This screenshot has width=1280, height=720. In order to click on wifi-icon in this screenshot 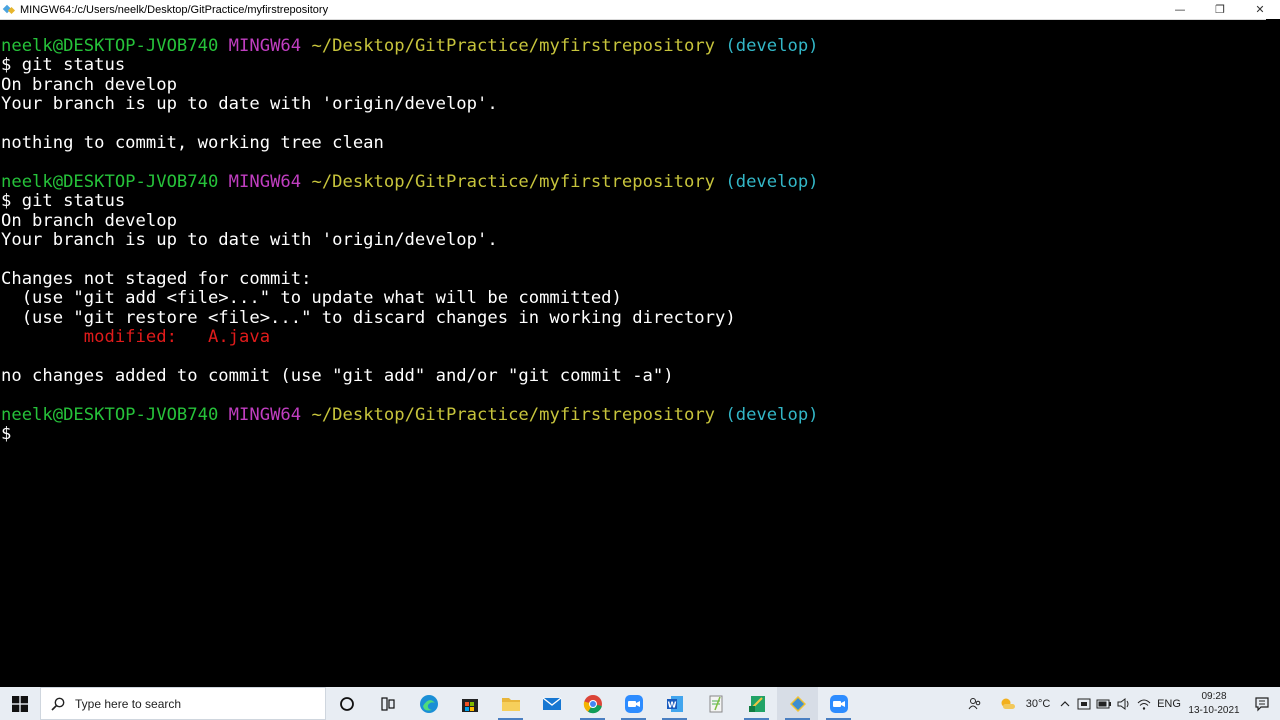, I will do `click(1144, 703)`.